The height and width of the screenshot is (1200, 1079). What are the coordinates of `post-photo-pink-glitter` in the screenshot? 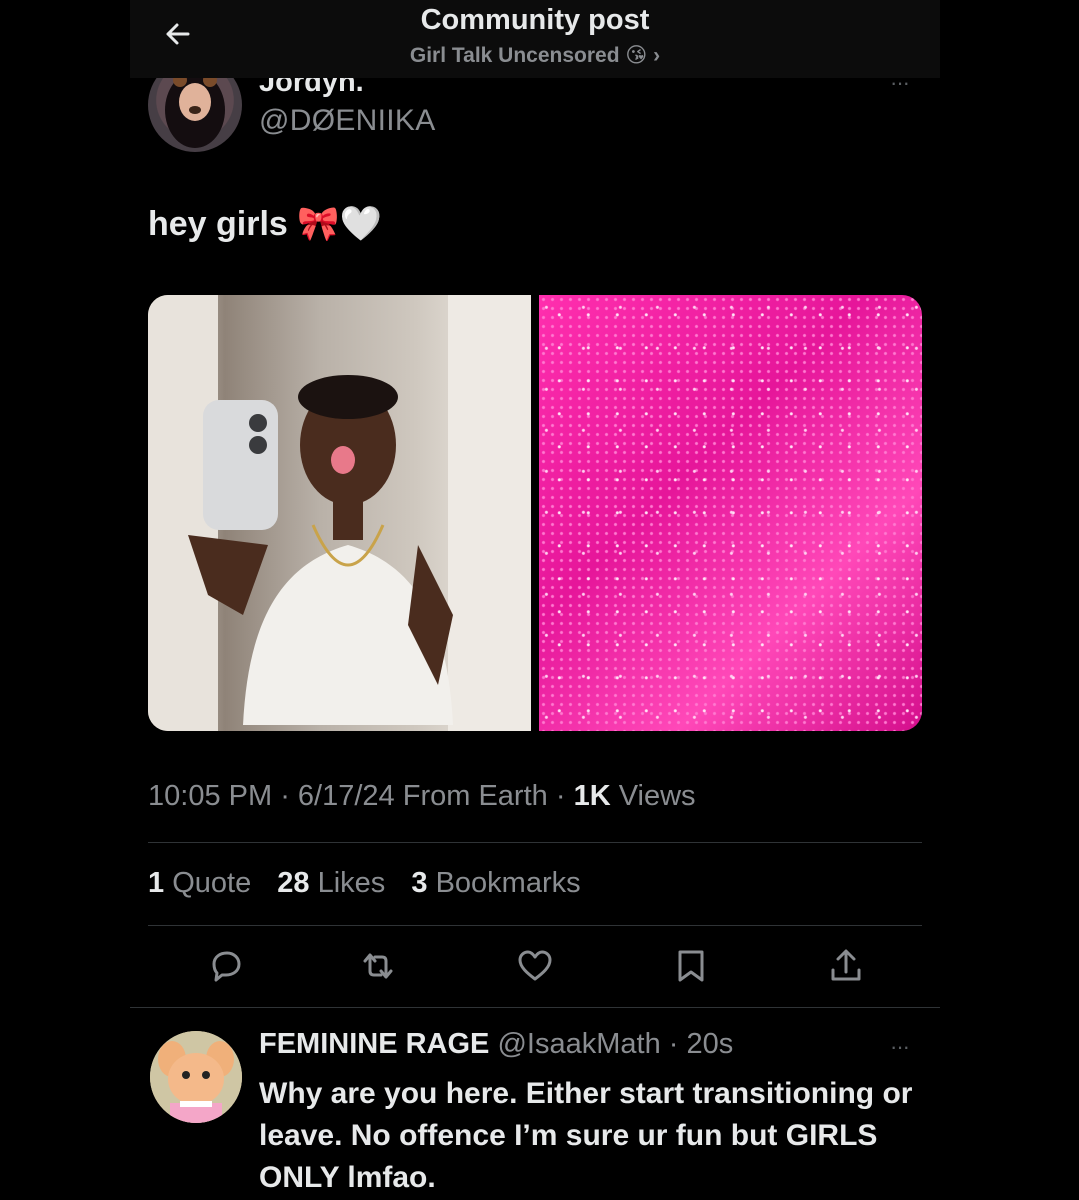 It's located at (730, 513).